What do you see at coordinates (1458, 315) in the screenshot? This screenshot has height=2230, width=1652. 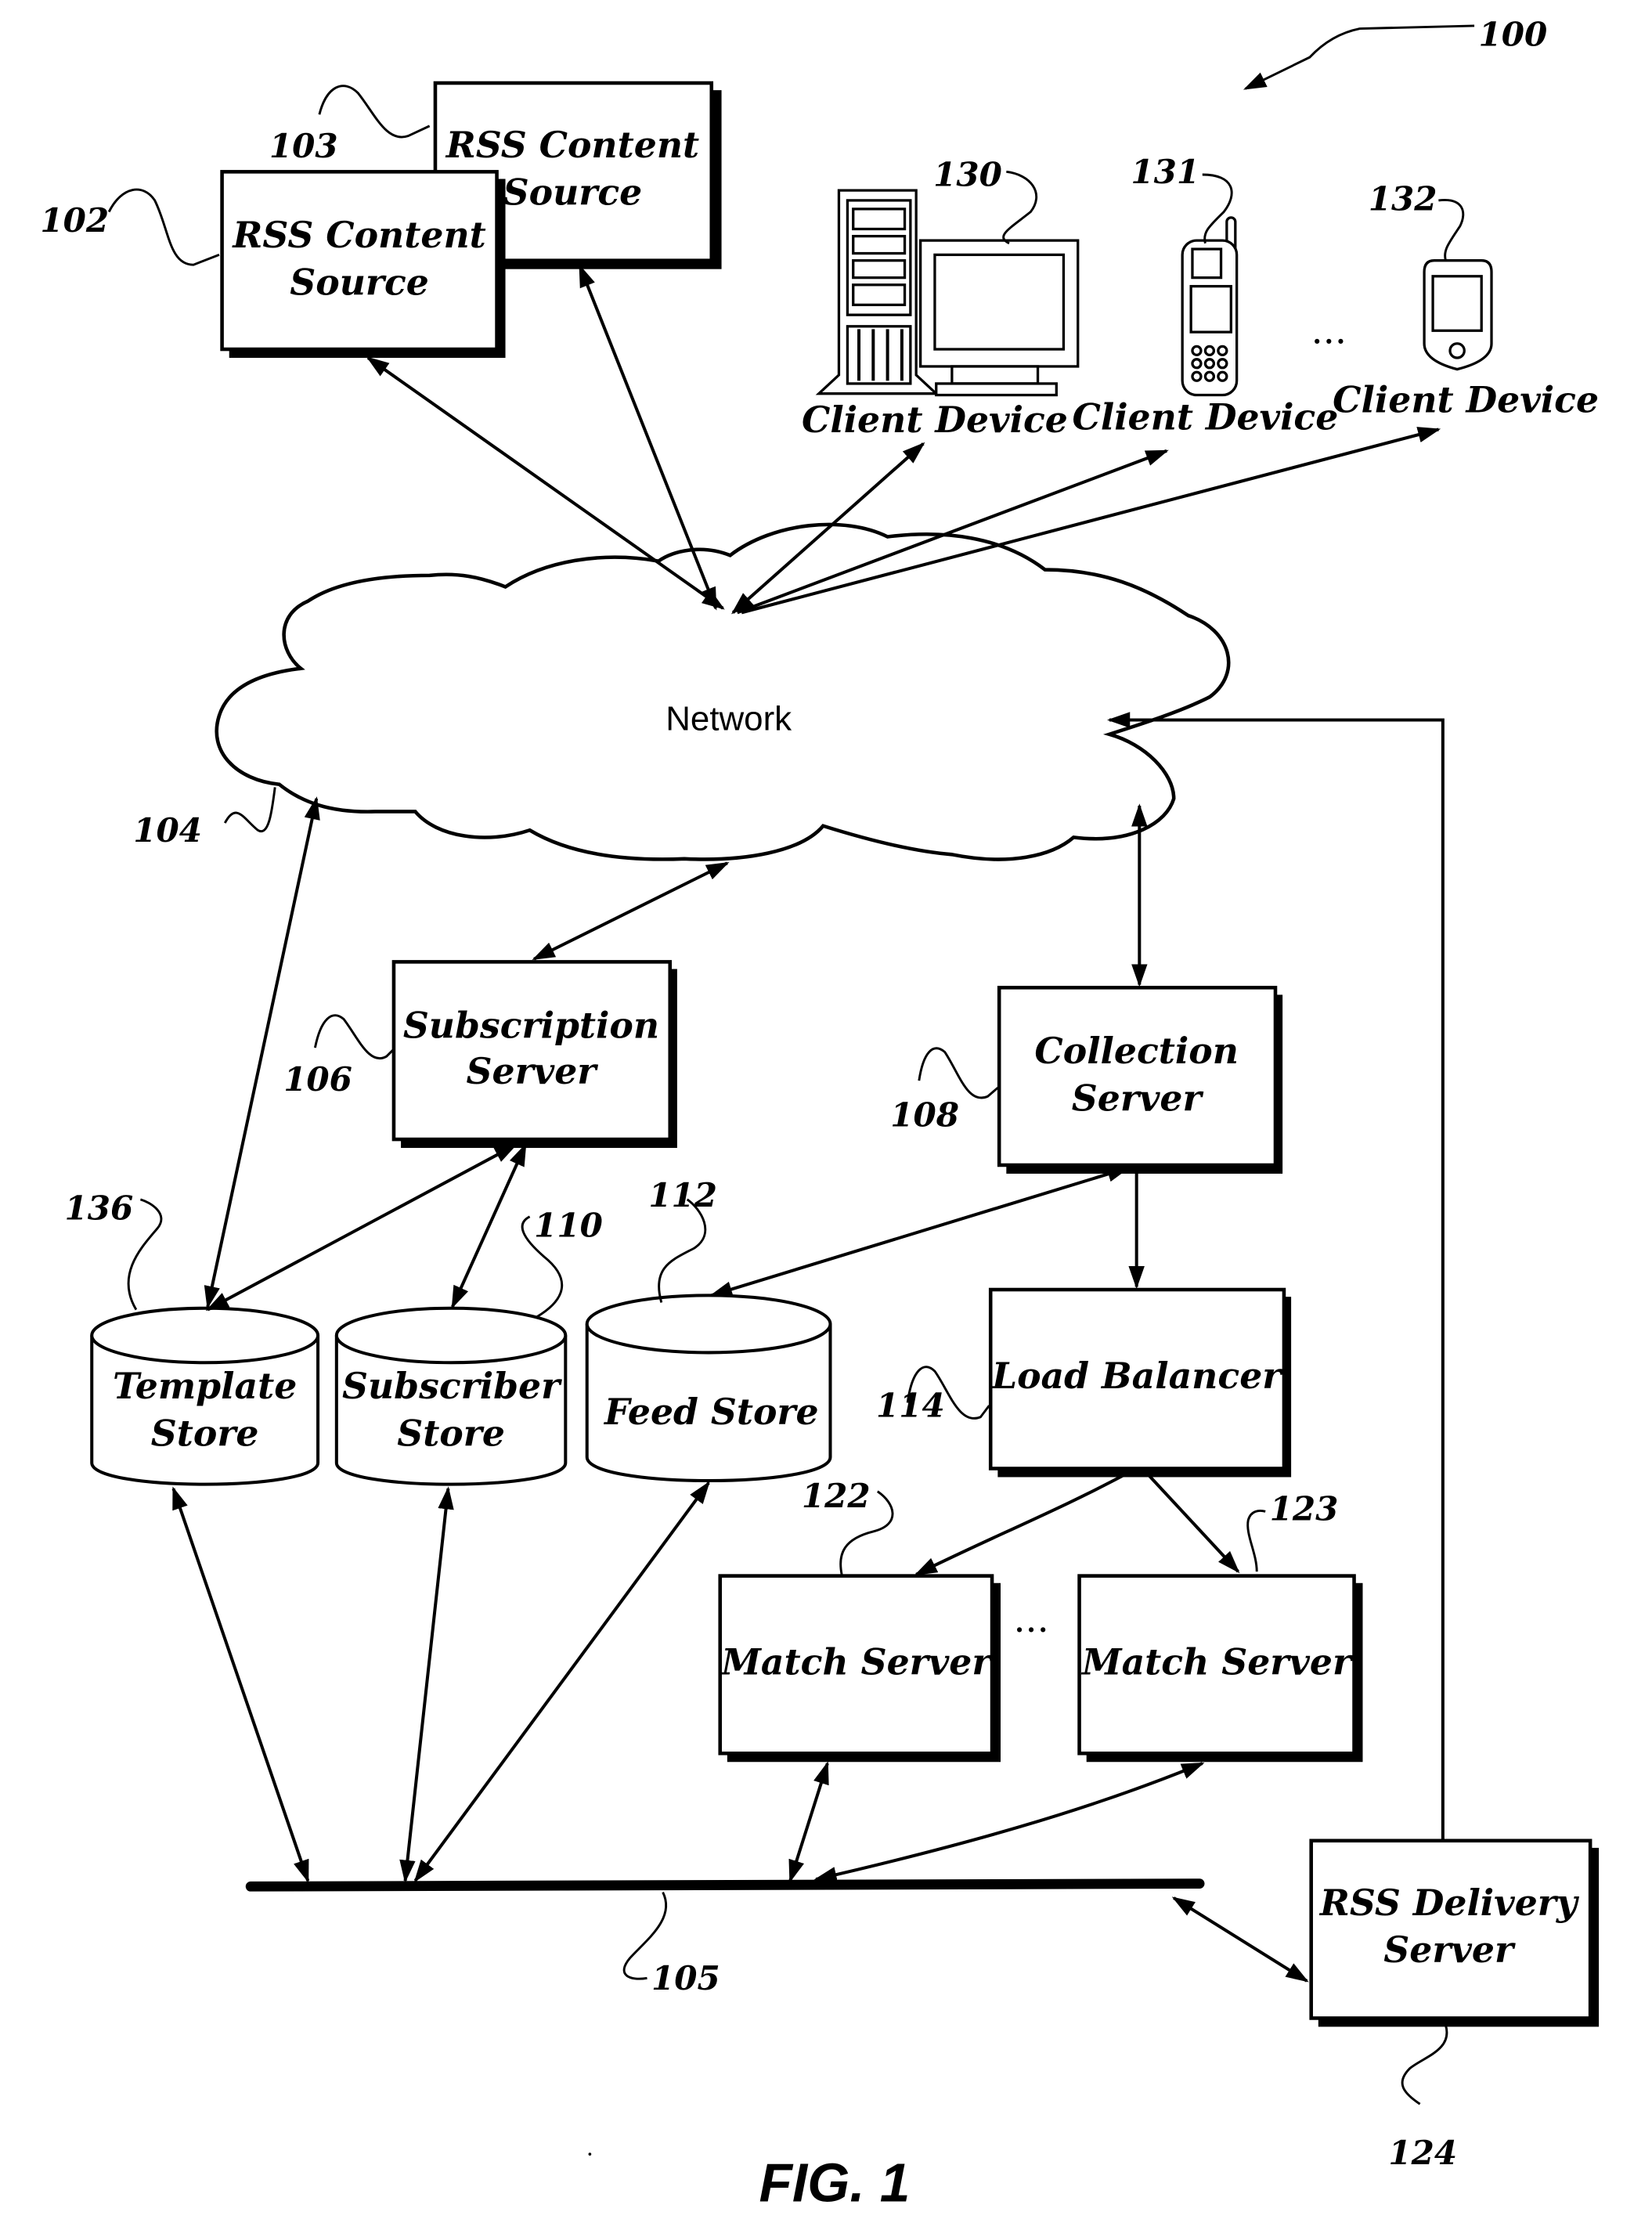 I see `pda-icon` at bounding box center [1458, 315].